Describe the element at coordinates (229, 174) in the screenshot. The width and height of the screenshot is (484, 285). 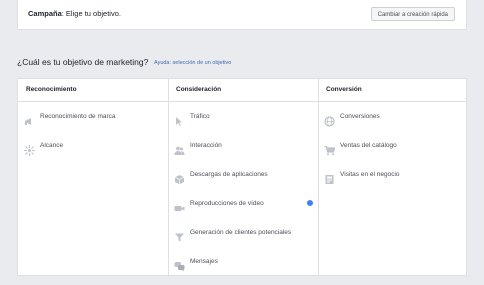
I see `objective-label: Descargas de aplicaciones` at that location.